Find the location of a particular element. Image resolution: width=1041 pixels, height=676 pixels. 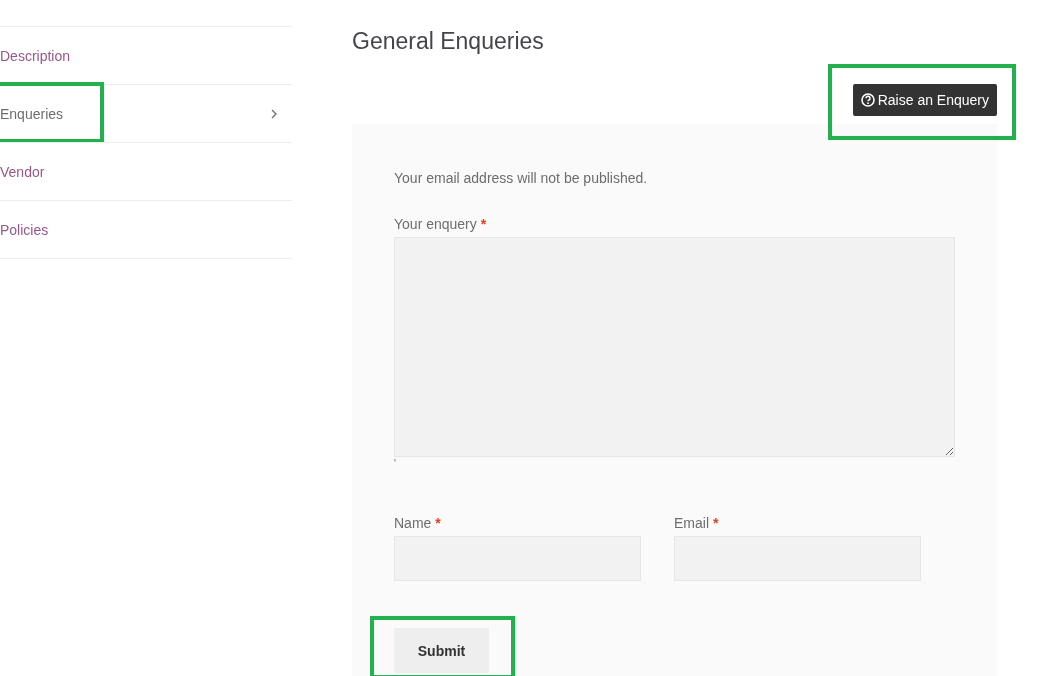

notice-text: Your email address will not be published. is located at coordinates (521, 178).